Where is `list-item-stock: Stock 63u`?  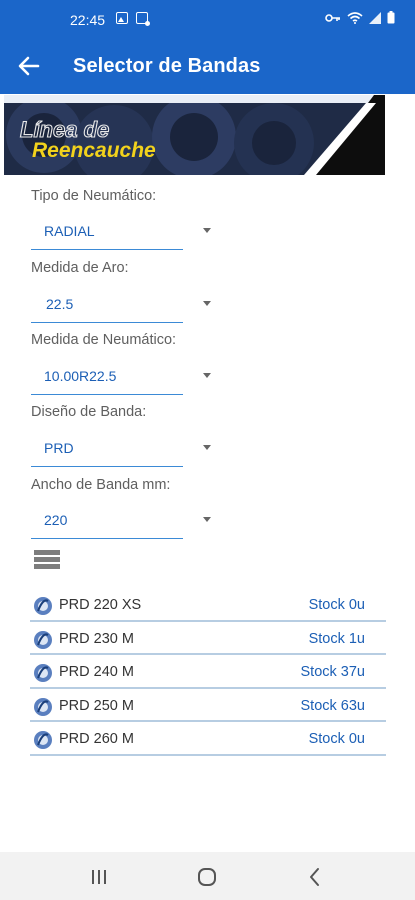
list-item-stock: Stock 63u is located at coordinates (333, 705).